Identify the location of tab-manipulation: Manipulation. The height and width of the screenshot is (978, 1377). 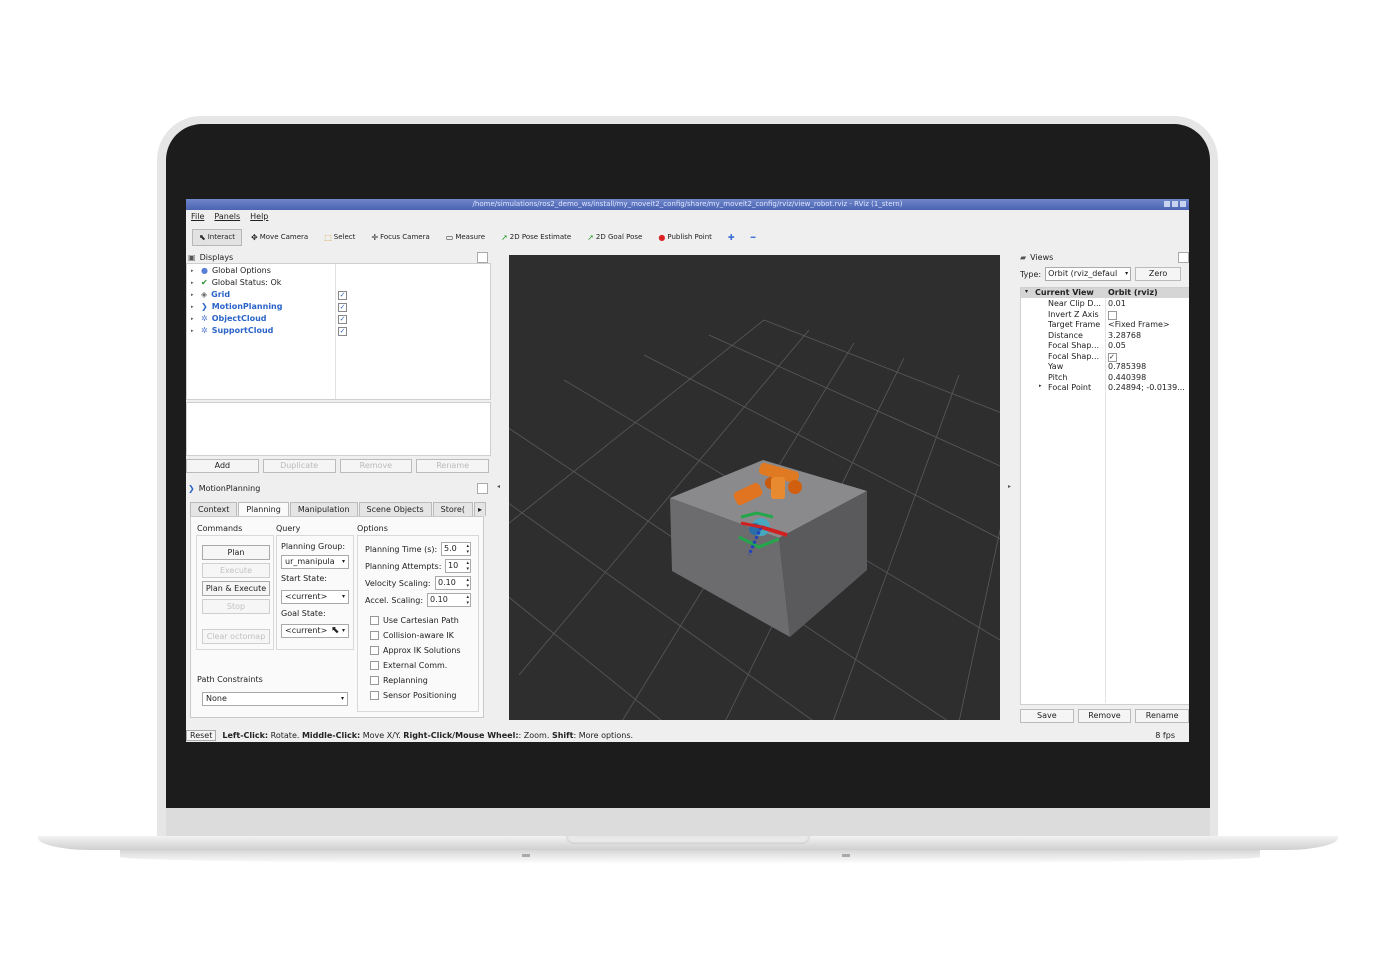
(323, 509).